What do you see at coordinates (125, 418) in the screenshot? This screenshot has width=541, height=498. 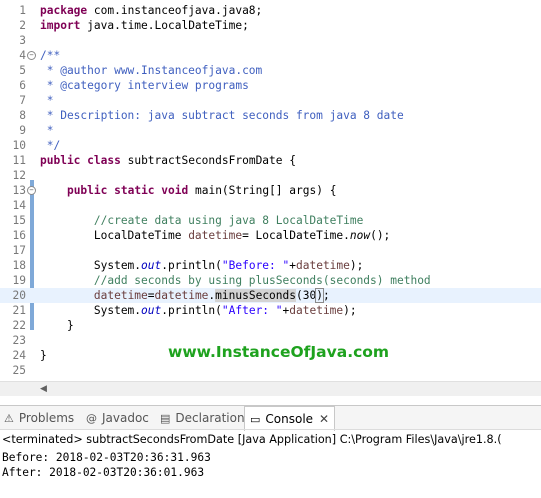 I see `tab-label: Javadoc` at bounding box center [125, 418].